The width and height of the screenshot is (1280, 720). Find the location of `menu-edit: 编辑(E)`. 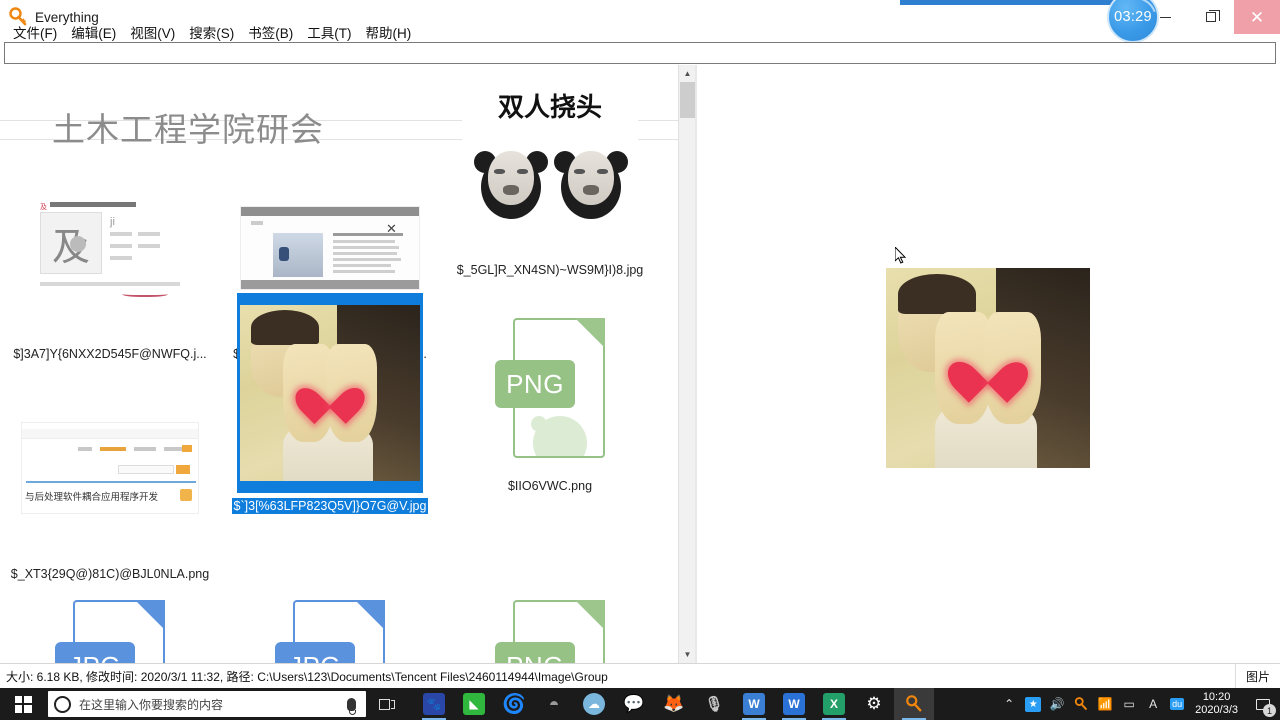

menu-edit: 编辑(E) is located at coordinates (93, 32).